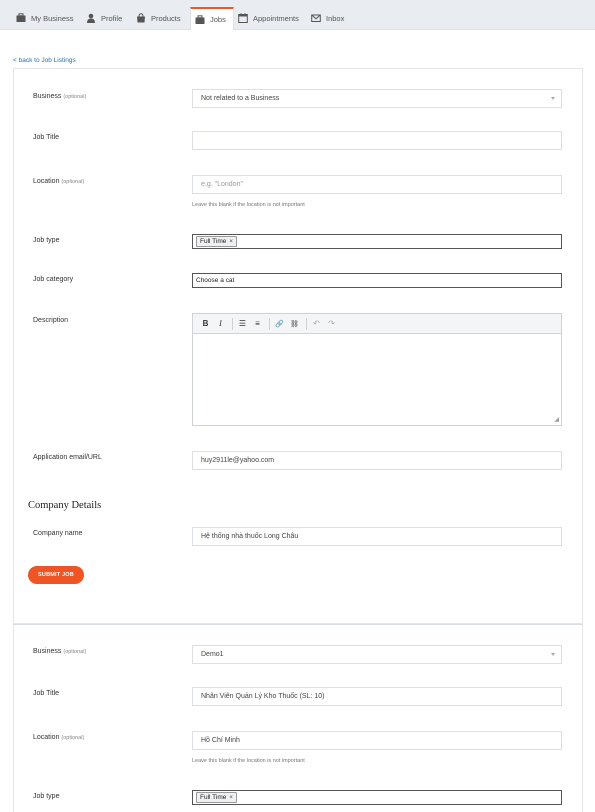  What do you see at coordinates (279, 323) in the screenshot?
I see `link-icon: 🔗` at bounding box center [279, 323].